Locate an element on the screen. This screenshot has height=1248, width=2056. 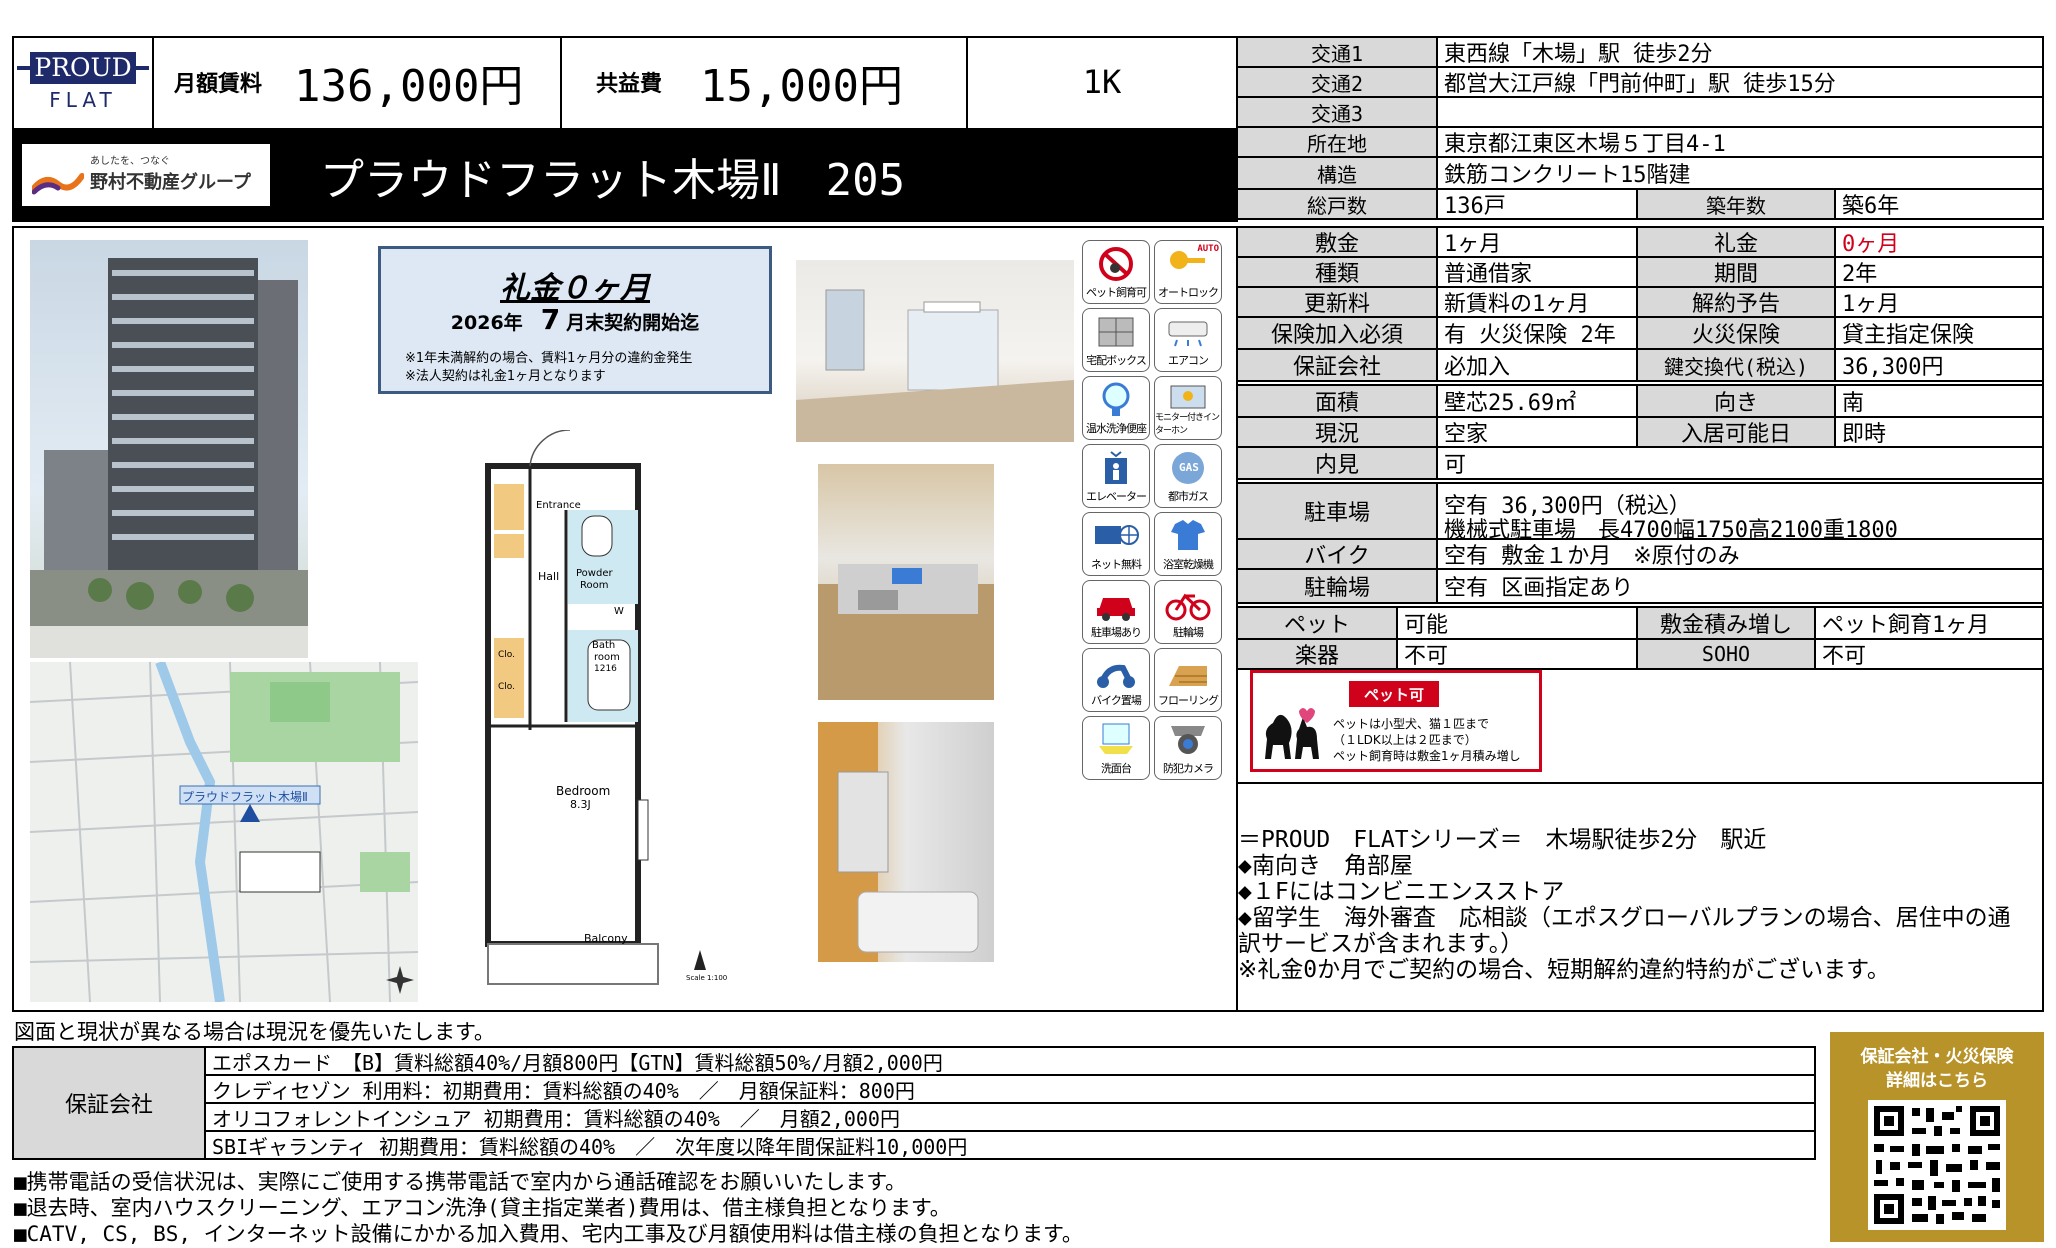
delivery-box-icon-tile: 宅配ボックス is located at coordinates (1116, 340).